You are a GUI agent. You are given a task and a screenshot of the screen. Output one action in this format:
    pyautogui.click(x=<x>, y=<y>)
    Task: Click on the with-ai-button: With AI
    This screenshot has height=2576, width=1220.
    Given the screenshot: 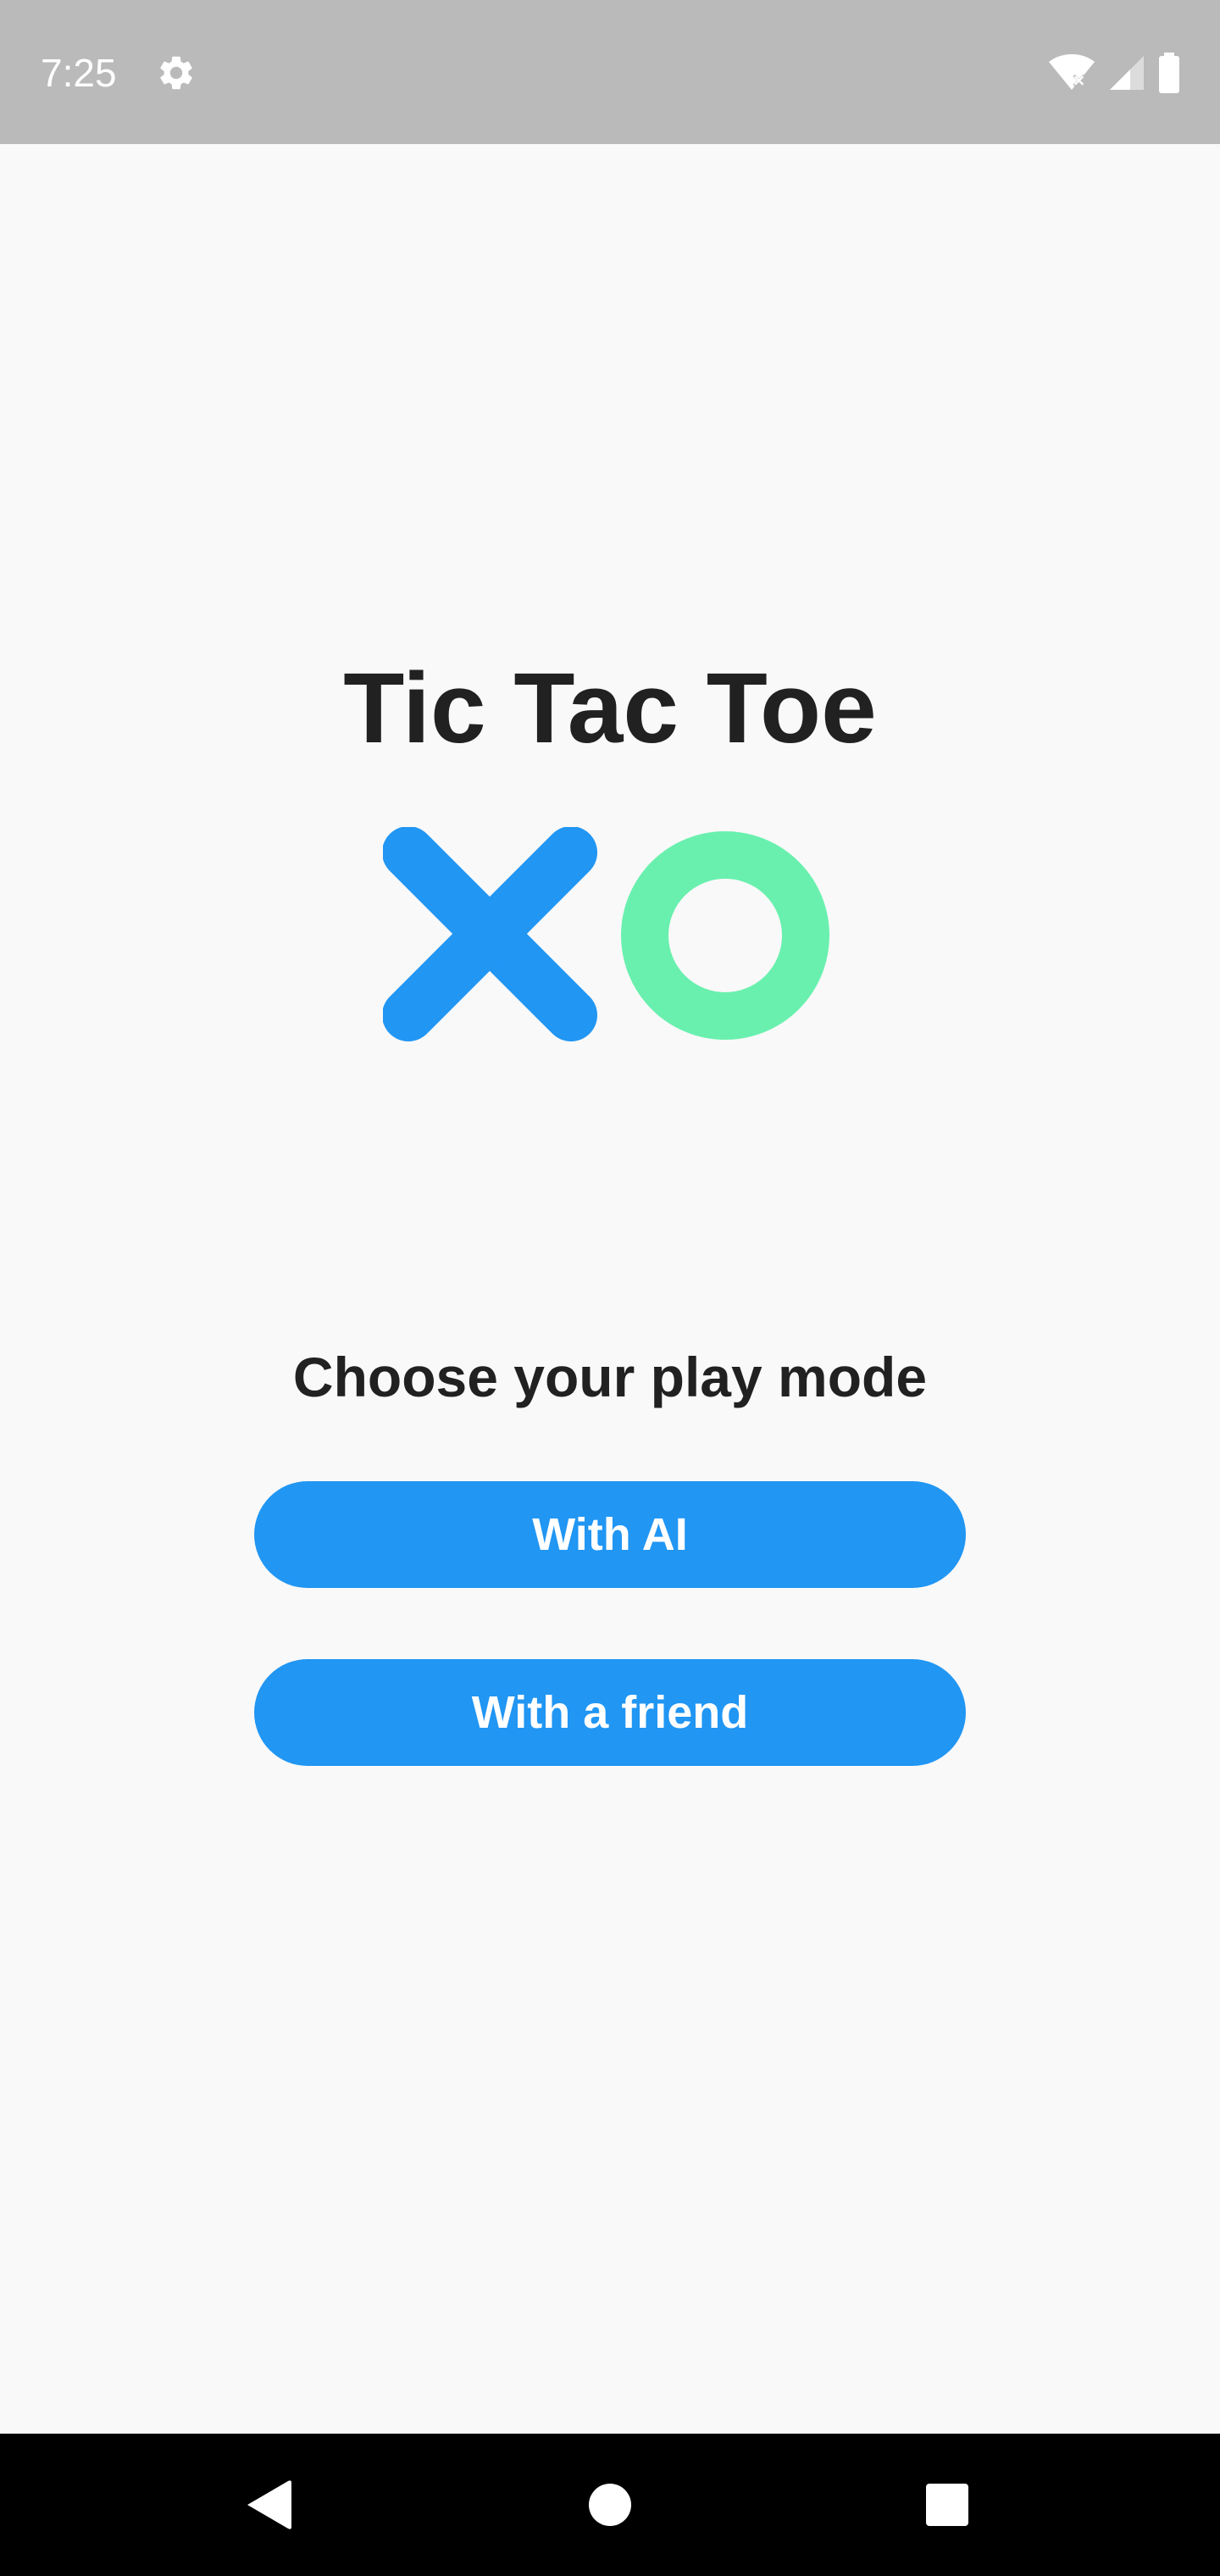 What is the action you would take?
    pyautogui.click(x=610, y=1534)
    